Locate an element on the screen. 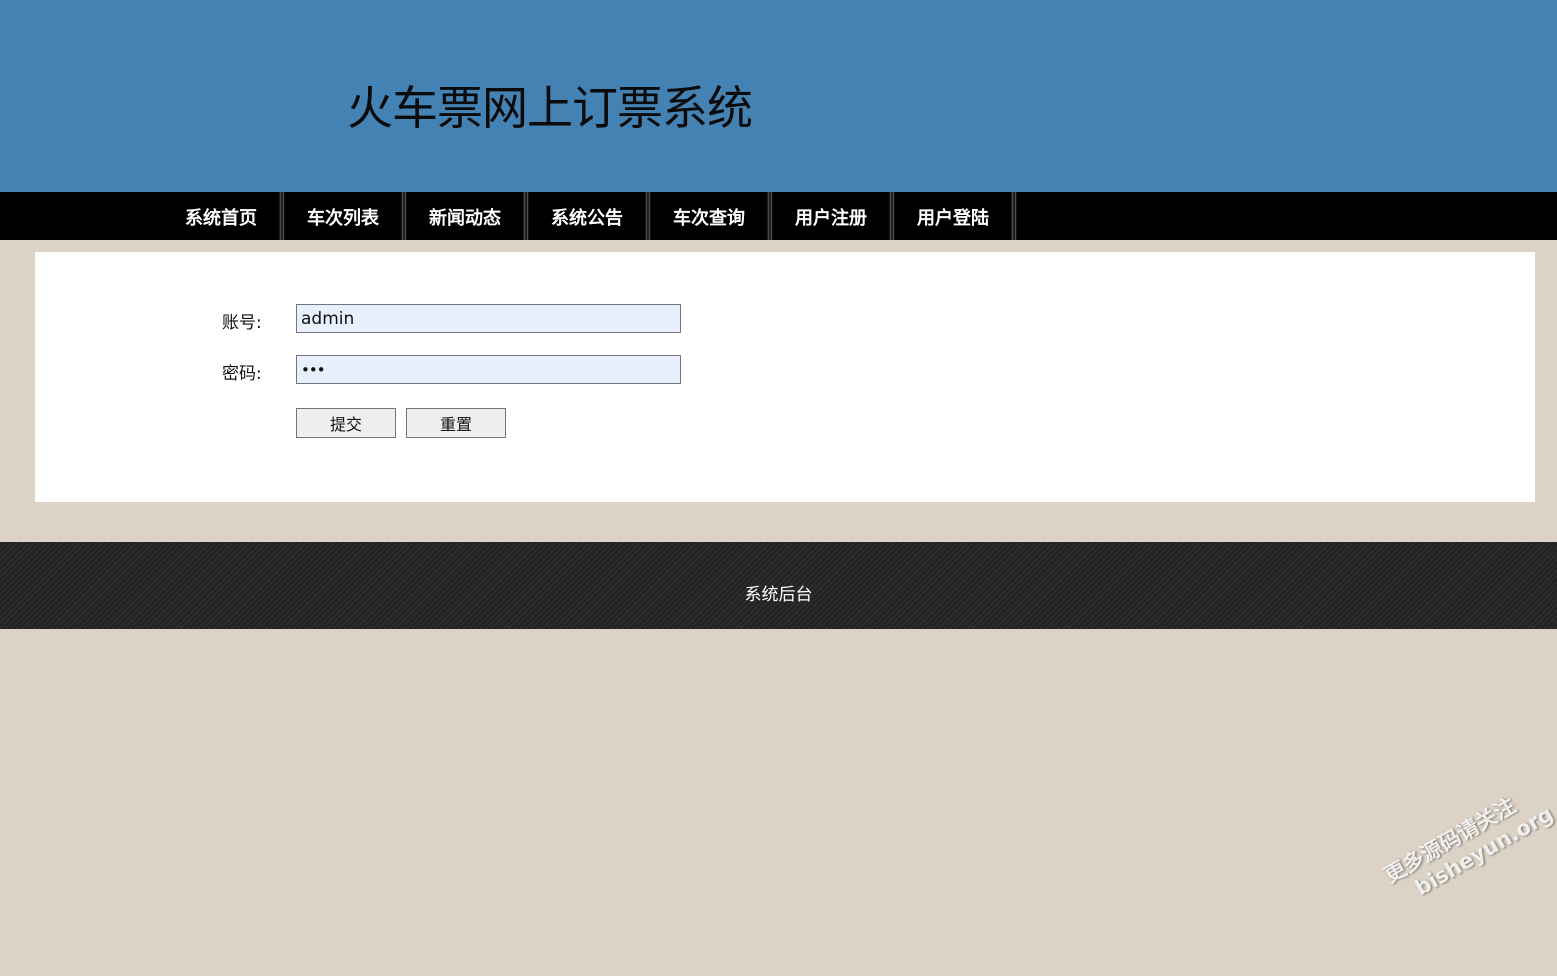  admin-backend-link: 系统后台 is located at coordinates (778, 592).